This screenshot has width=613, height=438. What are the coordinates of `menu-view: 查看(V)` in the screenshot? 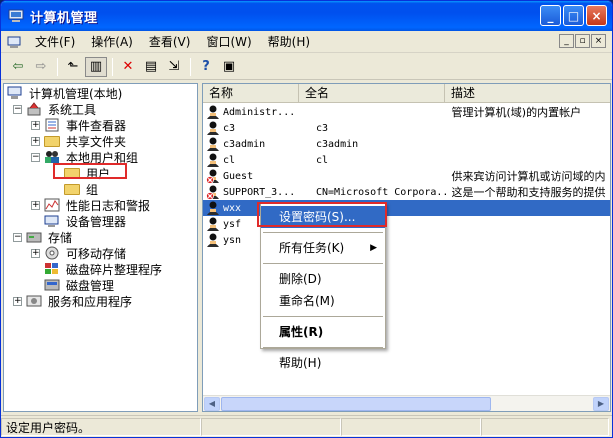 It's located at (170, 42).